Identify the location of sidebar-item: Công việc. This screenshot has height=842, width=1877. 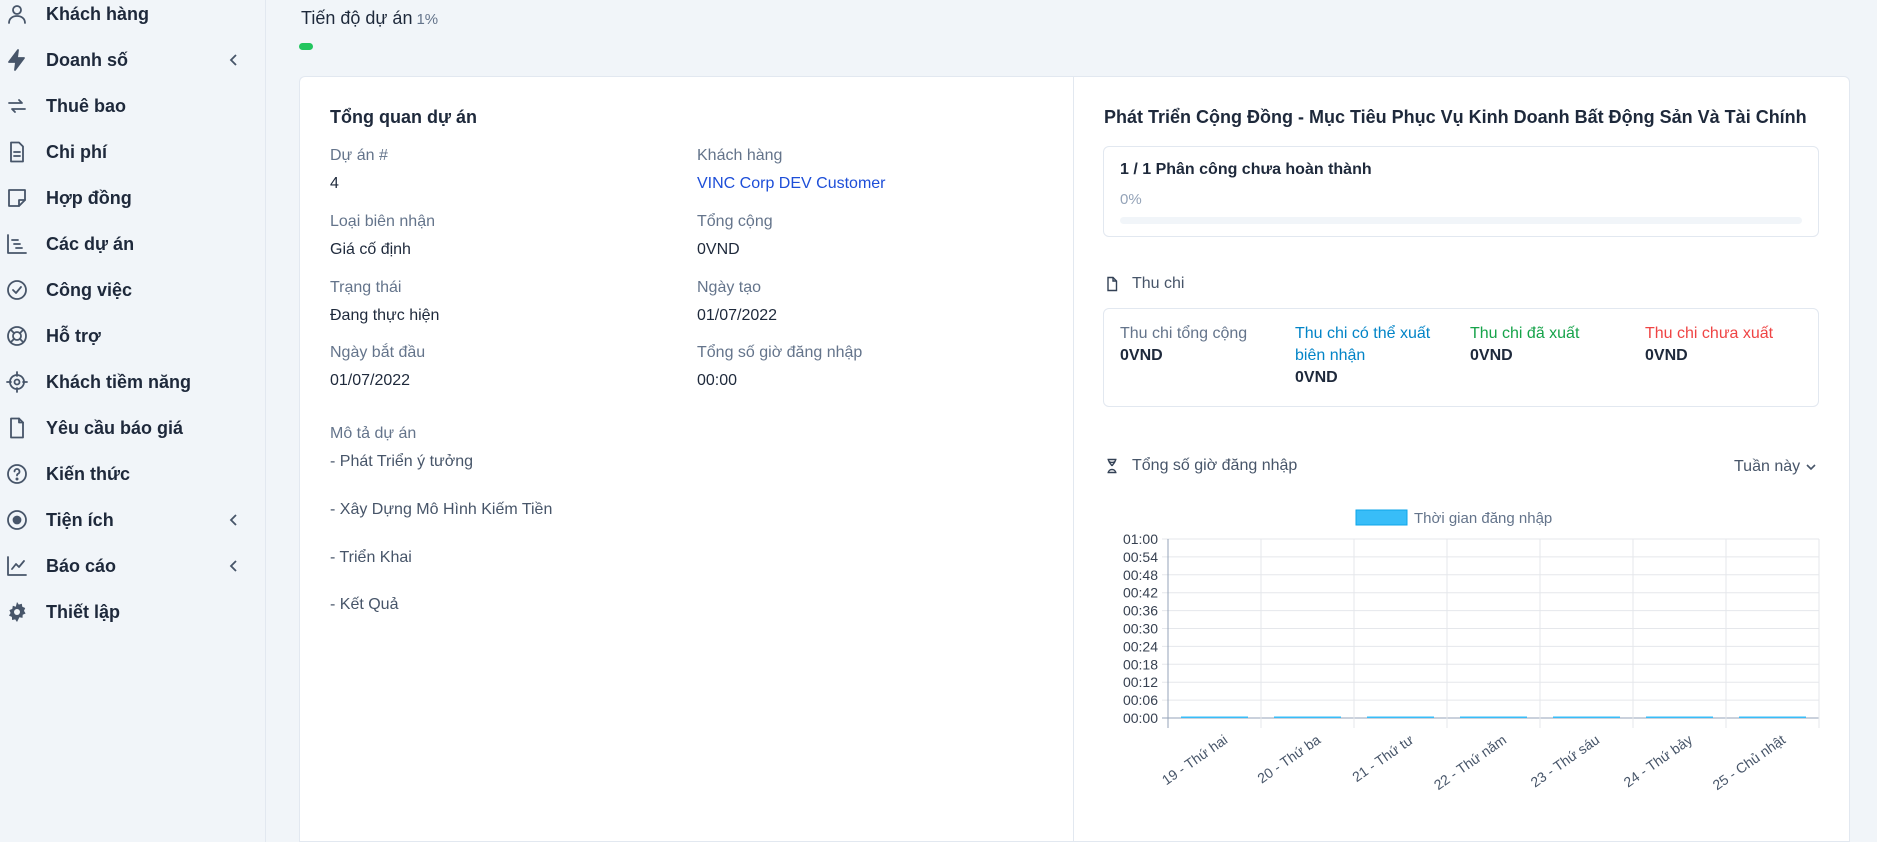
(133, 290).